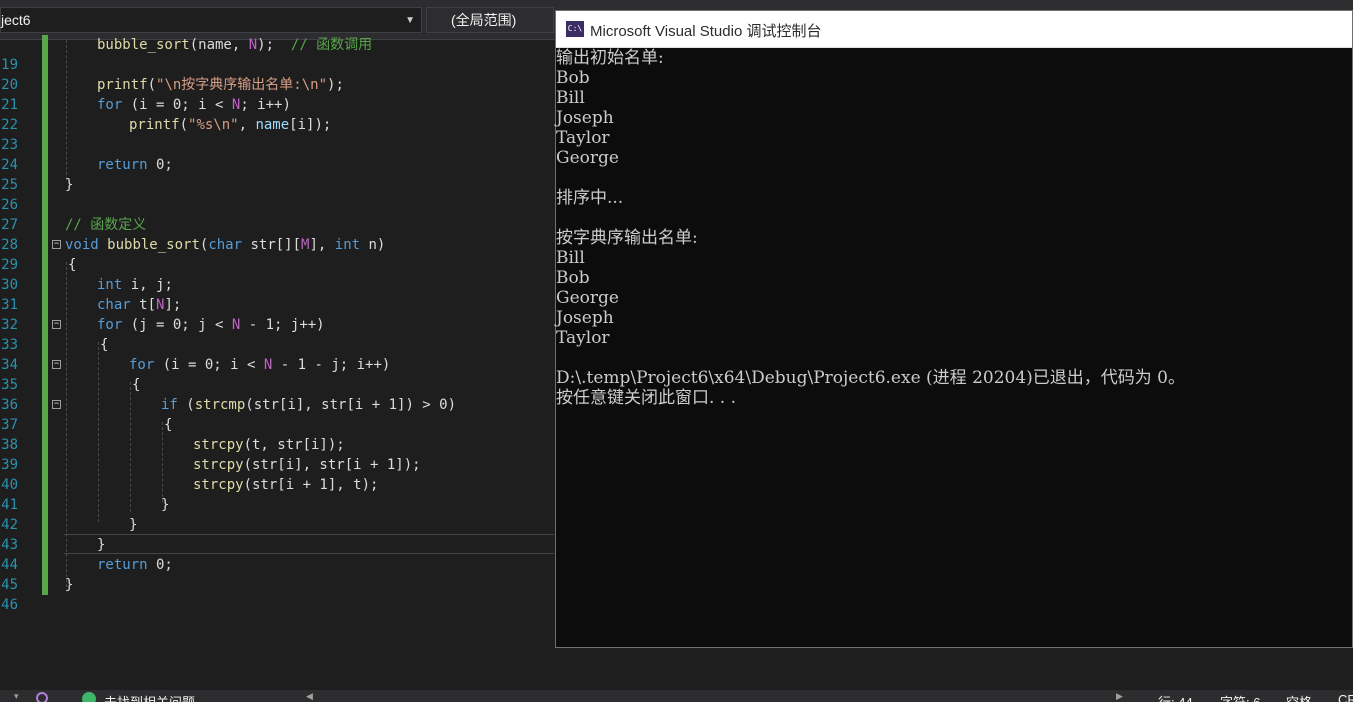 This screenshot has height=702, width=1353. Describe the element at coordinates (74, 235) in the screenshot. I see `code-line-28: 28 // 函数定义` at that location.